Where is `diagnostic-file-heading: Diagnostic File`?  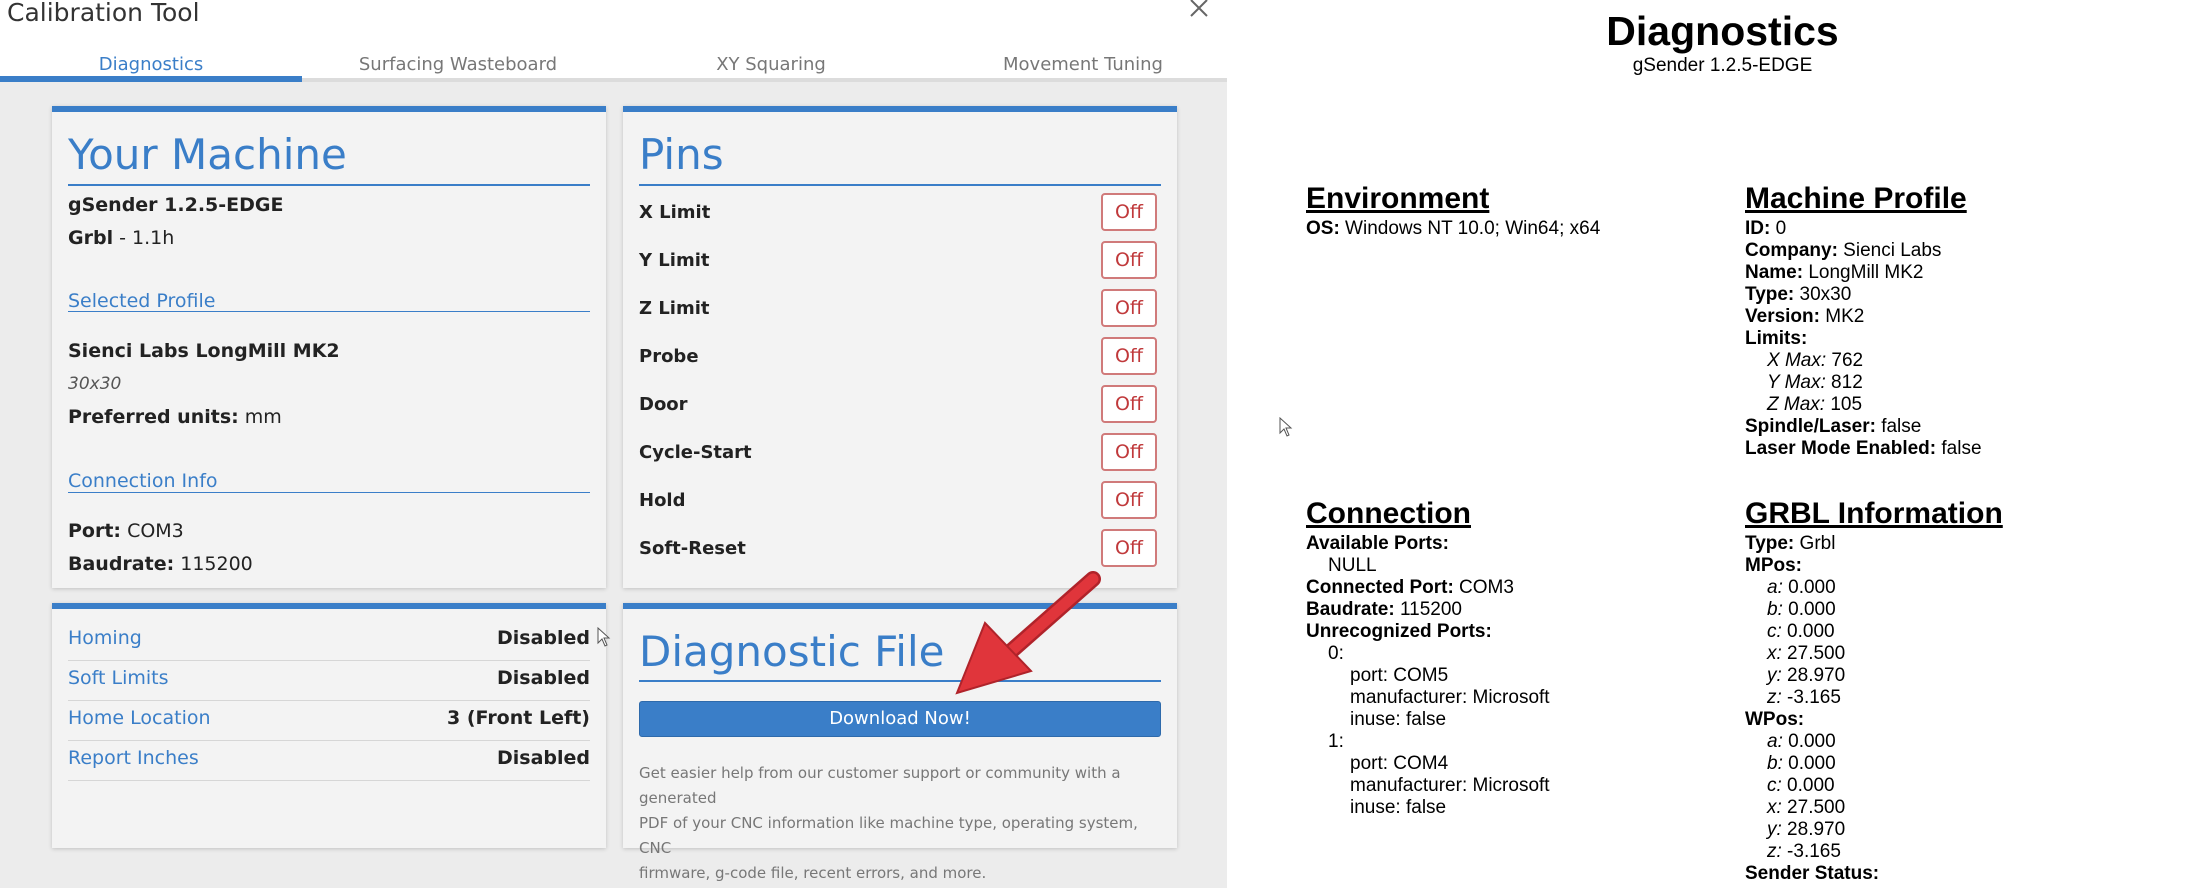 diagnostic-file-heading: Diagnostic File is located at coordinates (792, 651).